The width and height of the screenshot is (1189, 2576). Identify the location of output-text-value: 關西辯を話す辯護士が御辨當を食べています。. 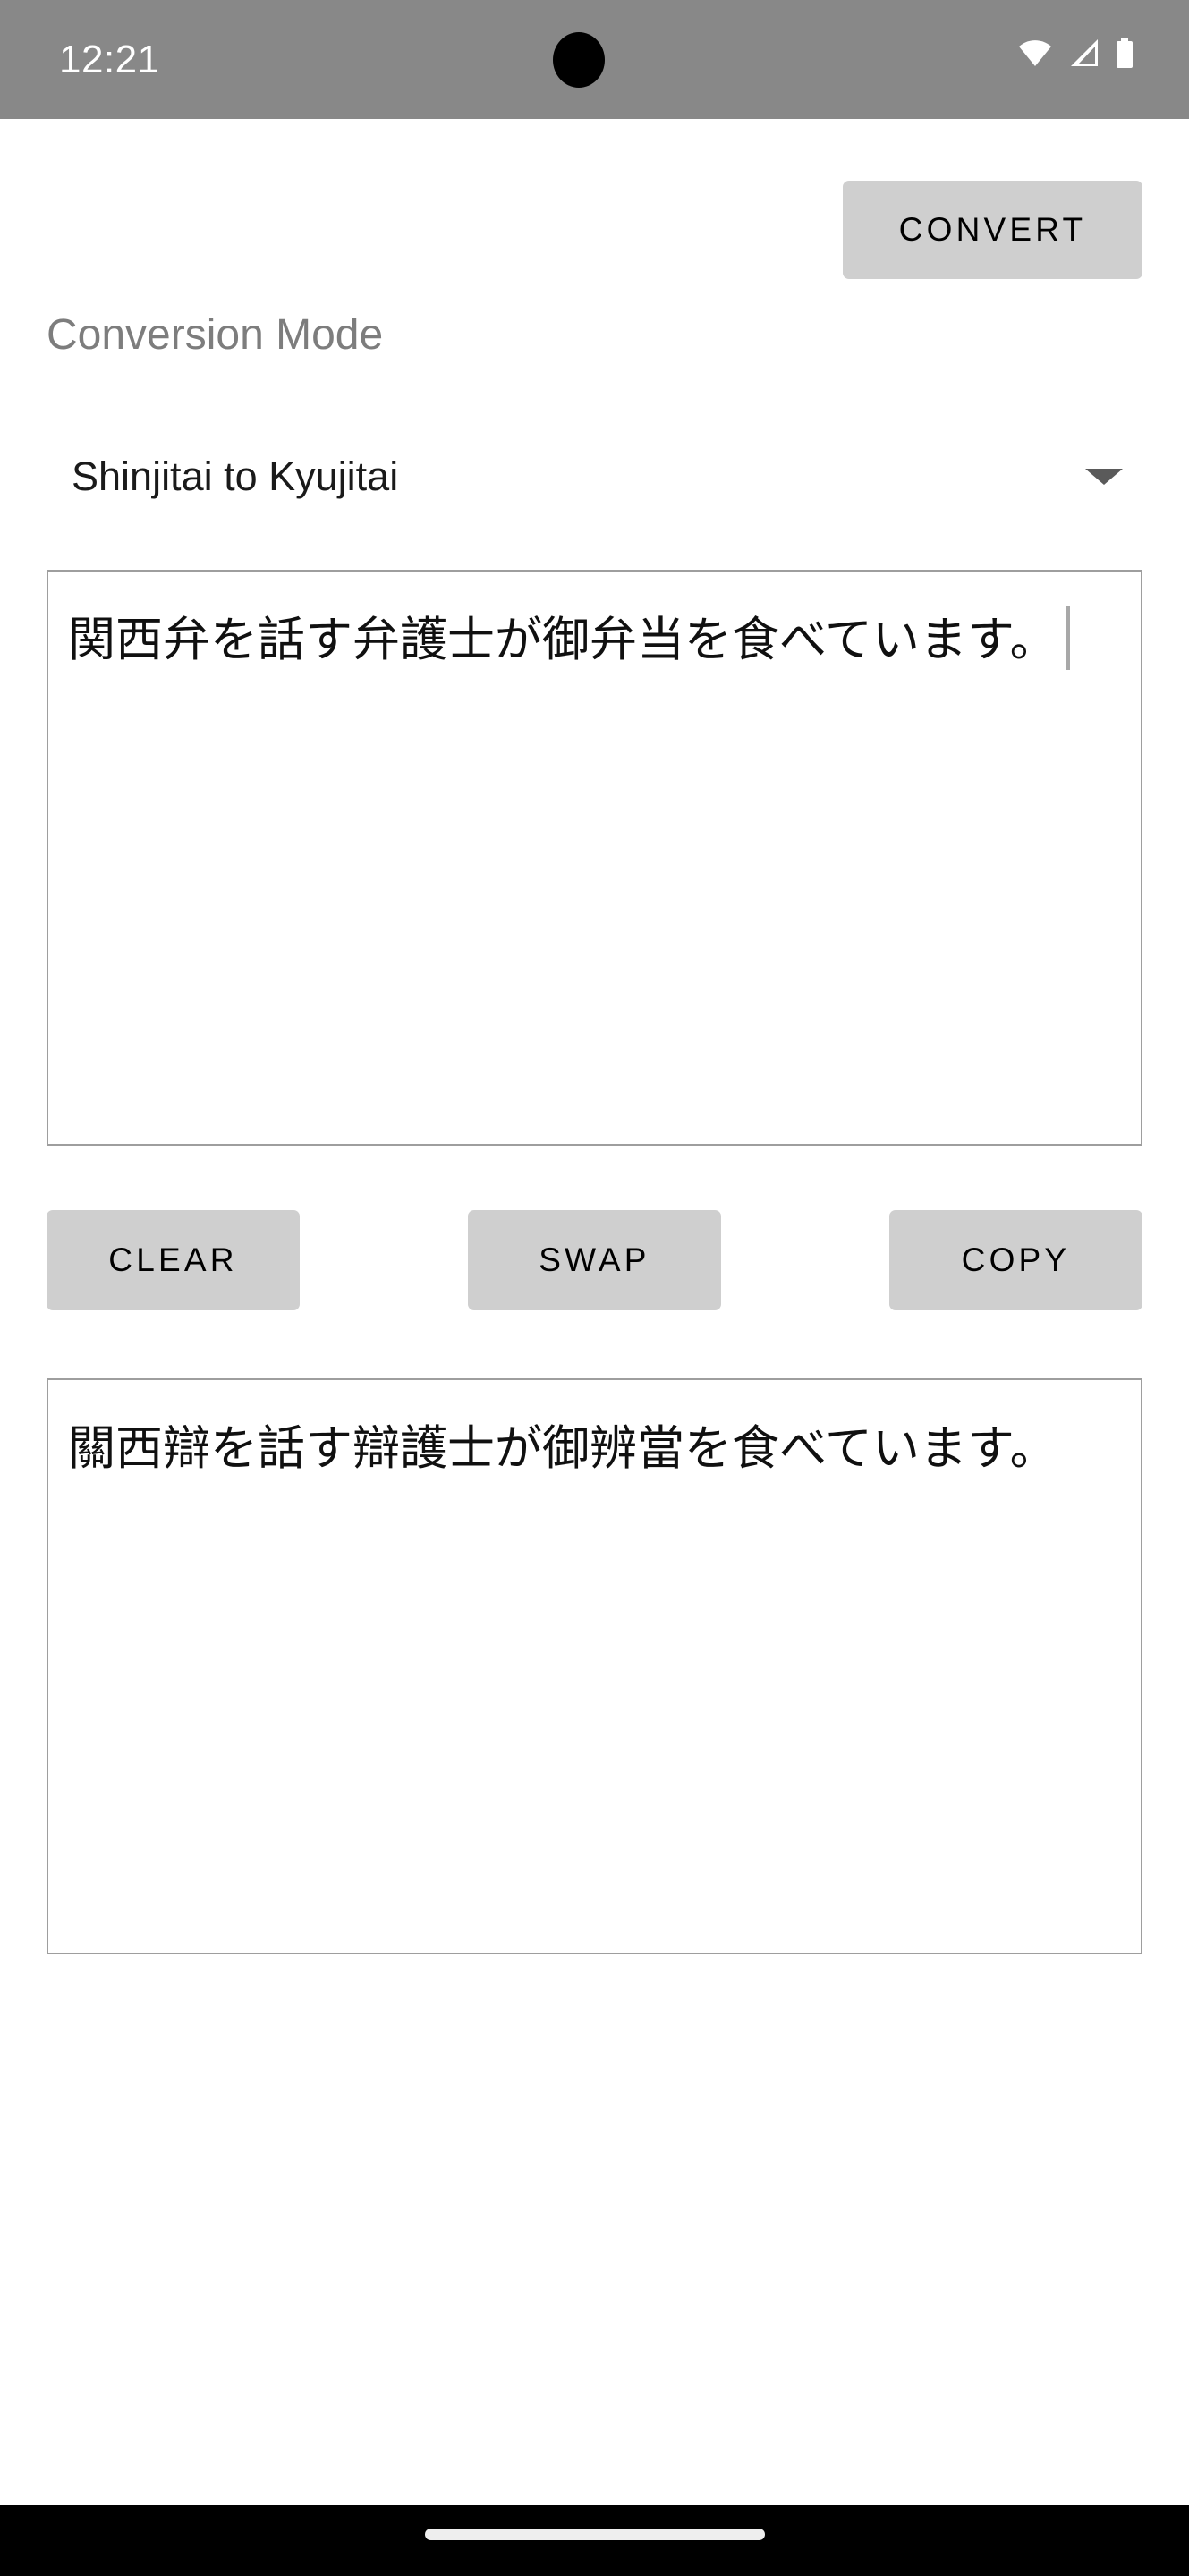
(562, 1448).